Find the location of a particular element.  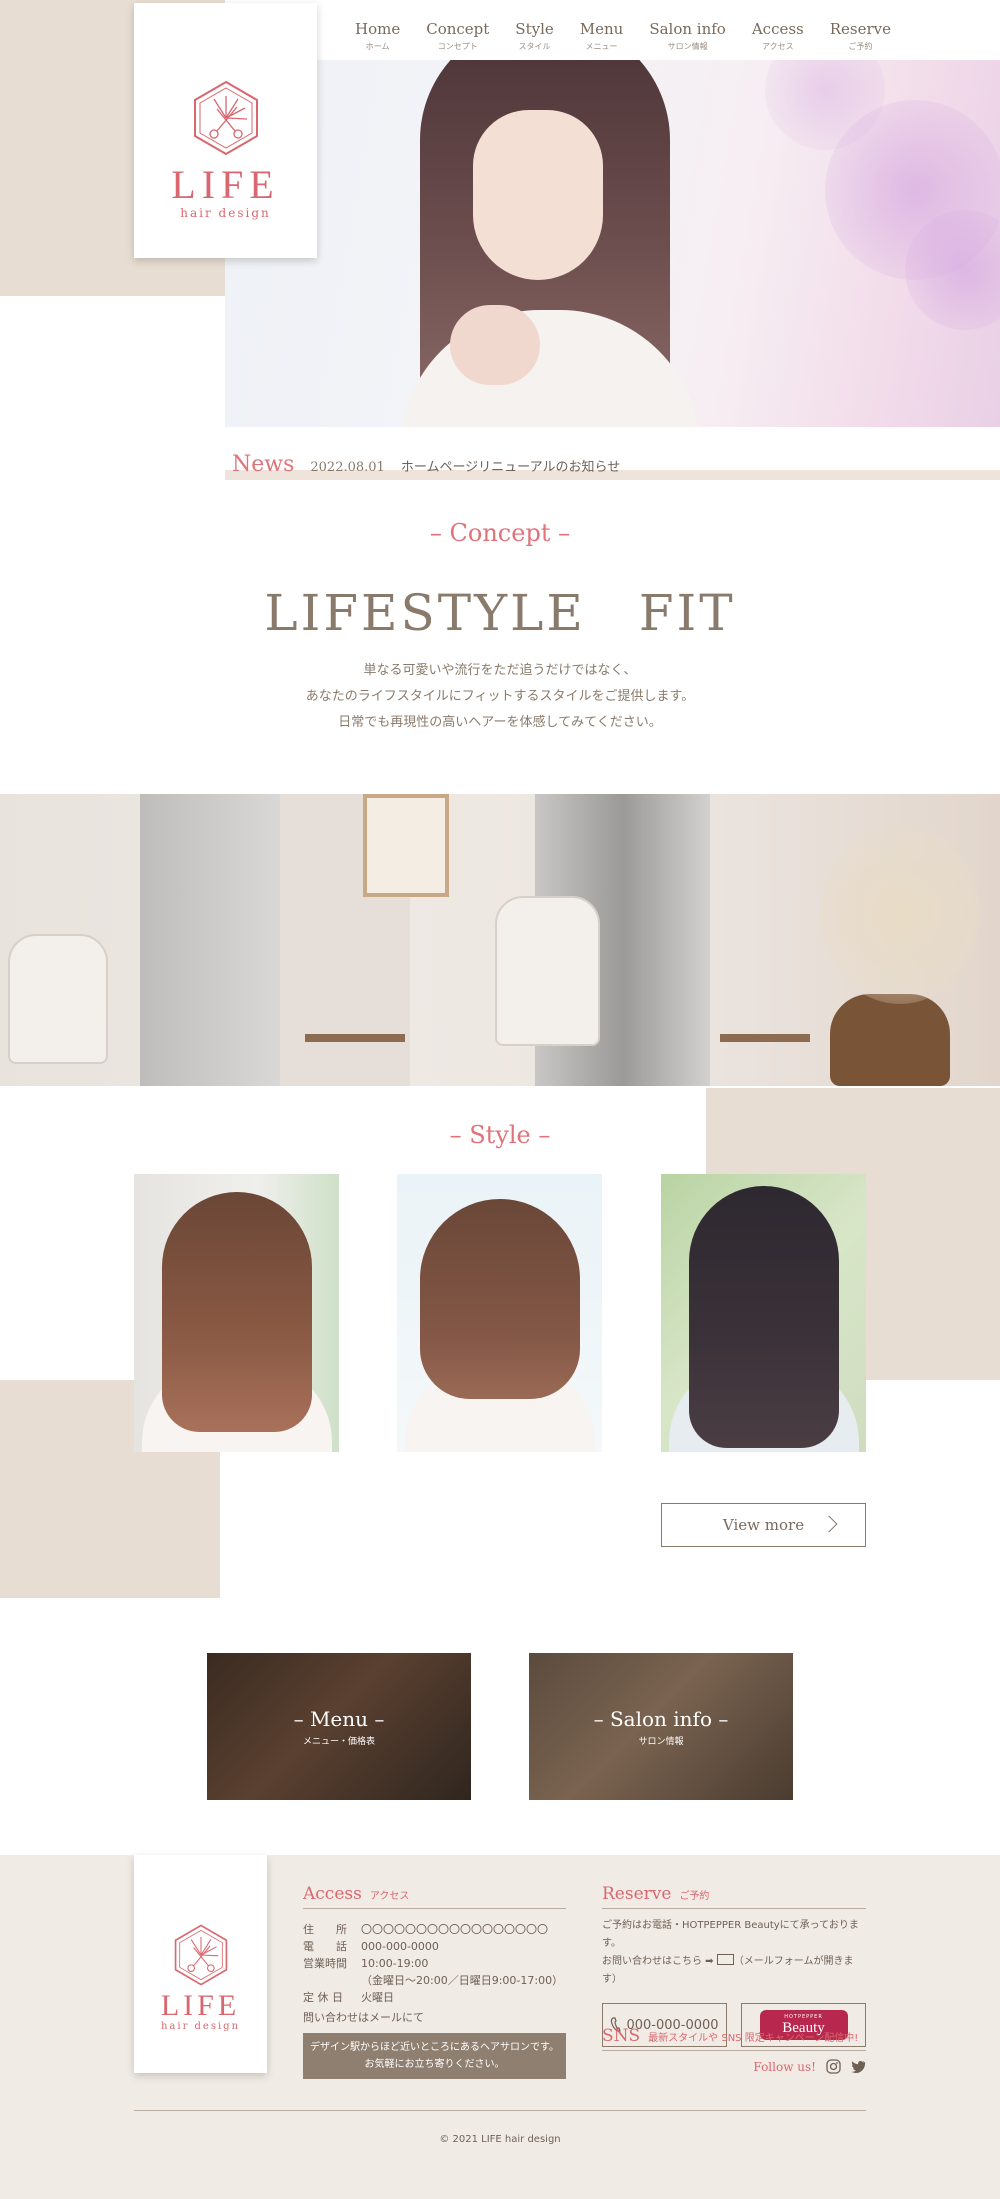

nav-menu: Menu メニュー is located at coordinates (602, 36).